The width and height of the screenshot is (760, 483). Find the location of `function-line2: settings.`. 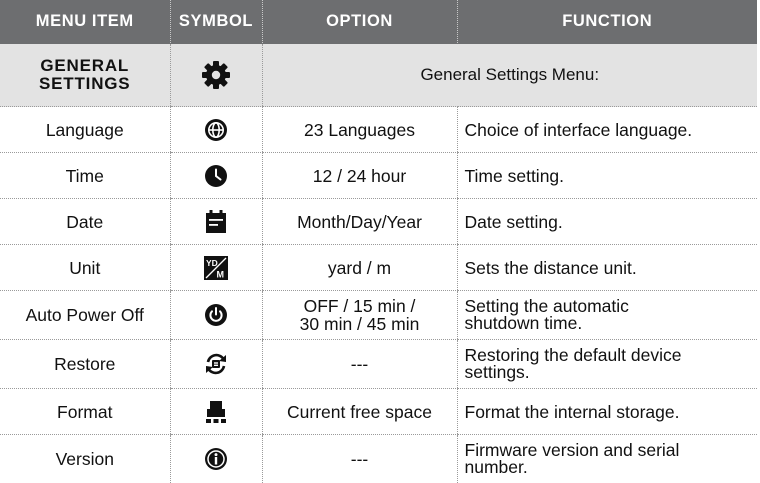

function-line2: settings. is located at coordinates (497, 372).